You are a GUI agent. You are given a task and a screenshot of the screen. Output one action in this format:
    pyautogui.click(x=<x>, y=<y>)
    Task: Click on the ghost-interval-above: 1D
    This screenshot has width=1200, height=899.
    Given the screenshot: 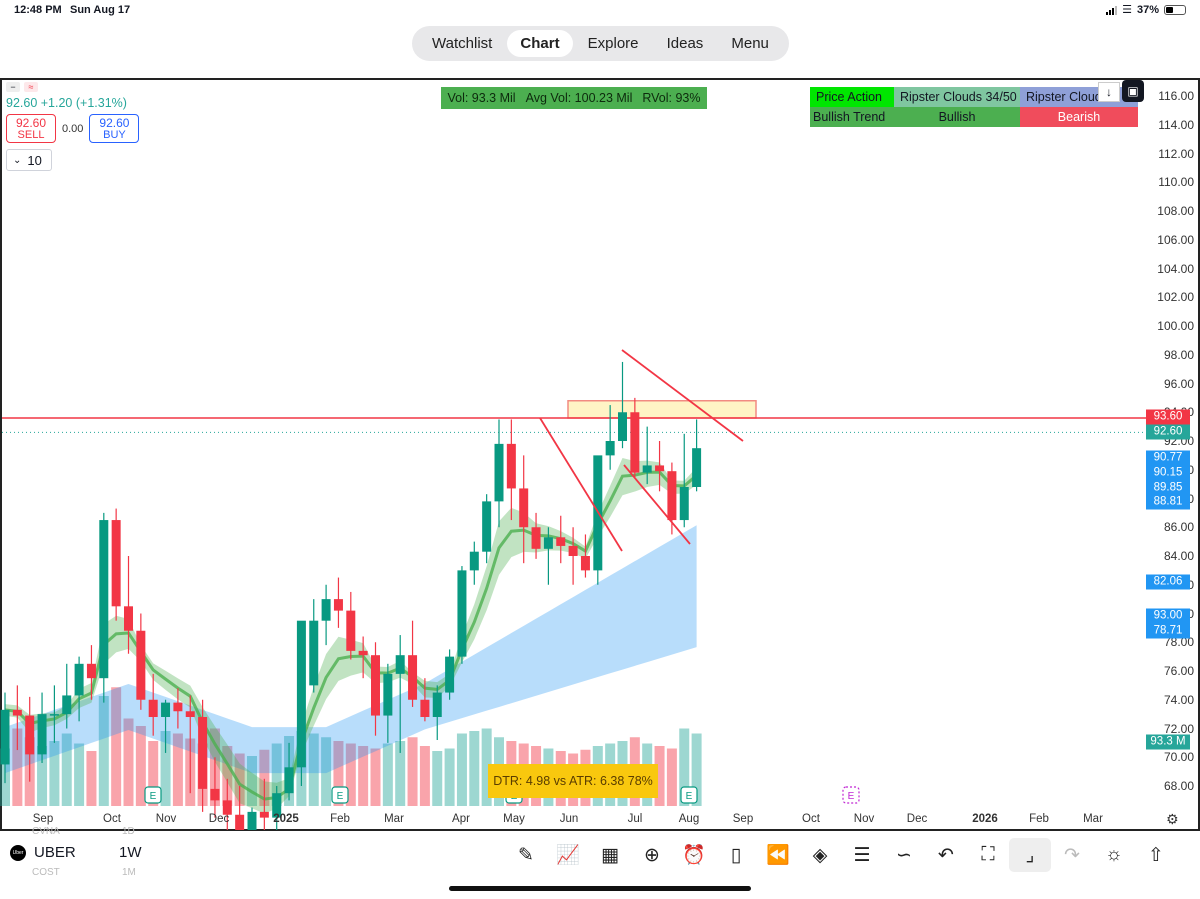 What is the action you would take?
    pyautogui.click(x=128, y=831)
    